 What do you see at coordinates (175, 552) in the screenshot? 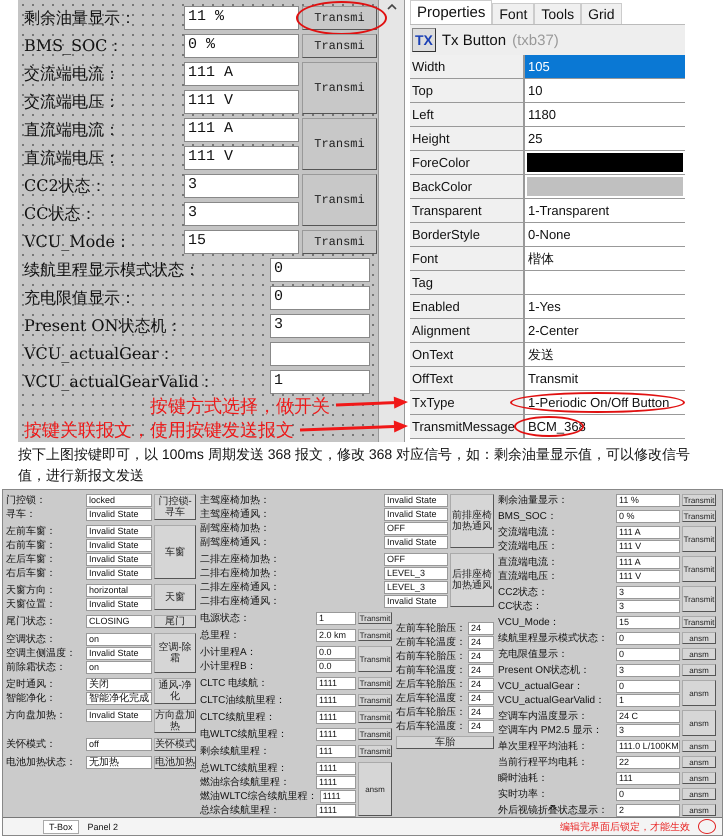
I see `panel-button: 车窗` at bounding box center [175, 552].